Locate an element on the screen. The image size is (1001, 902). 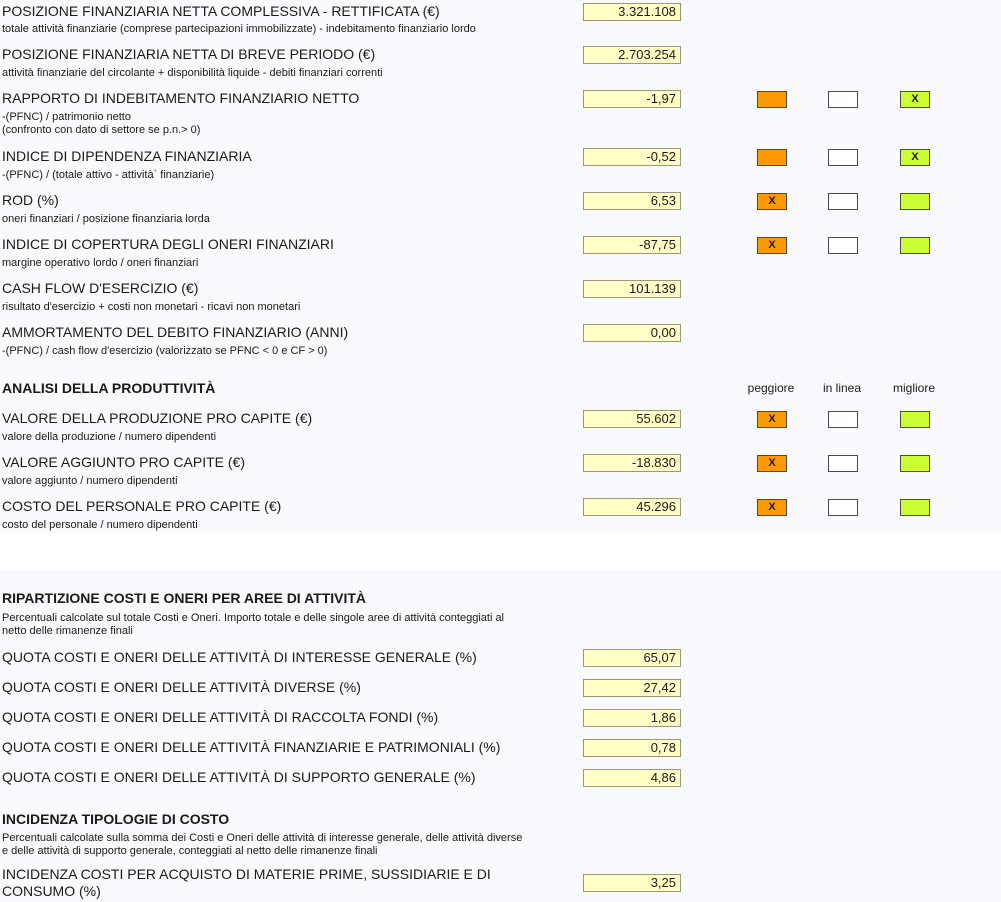
row-title: COSTO DEL PERSONALE PRO CAPITE (€) is located at coordinates (142, 506).